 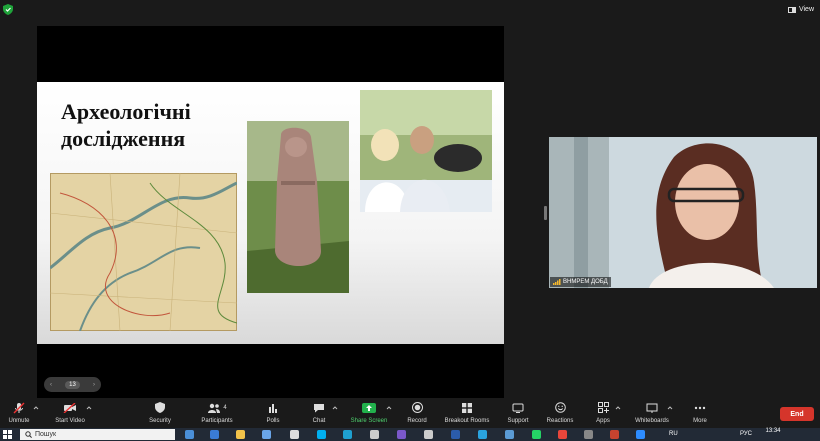 What do you see at coordinates (518, 421) in the screenshot?
I see `support-label: Support` at bounding box center [518, 421].